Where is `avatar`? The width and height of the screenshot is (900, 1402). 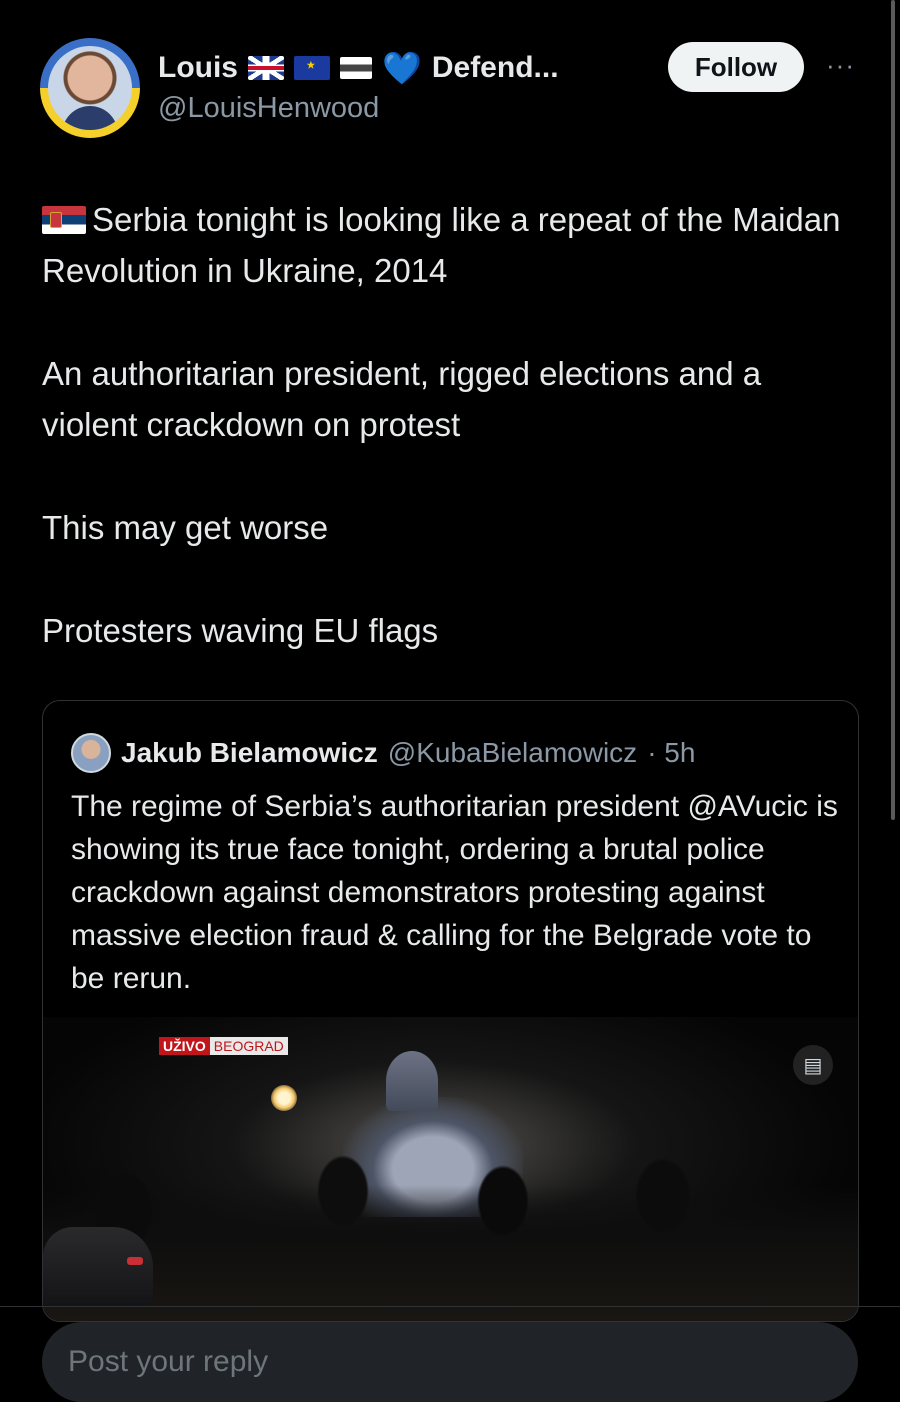
avatar is located at coordinates (90, 88).